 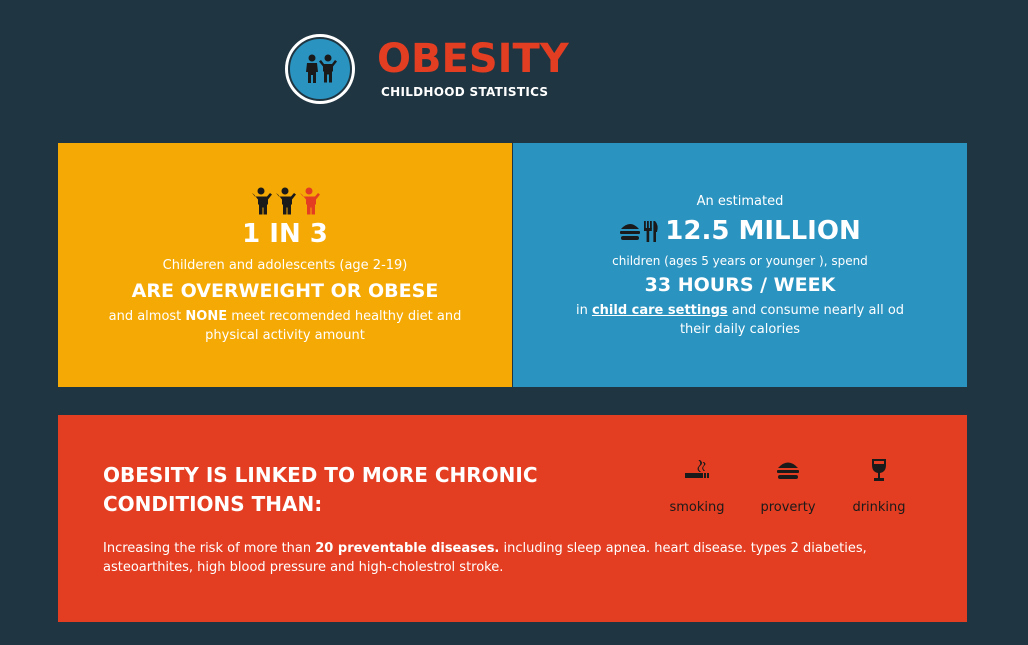 I want to click on child-highlight-icon, so click(x=310, y=201).